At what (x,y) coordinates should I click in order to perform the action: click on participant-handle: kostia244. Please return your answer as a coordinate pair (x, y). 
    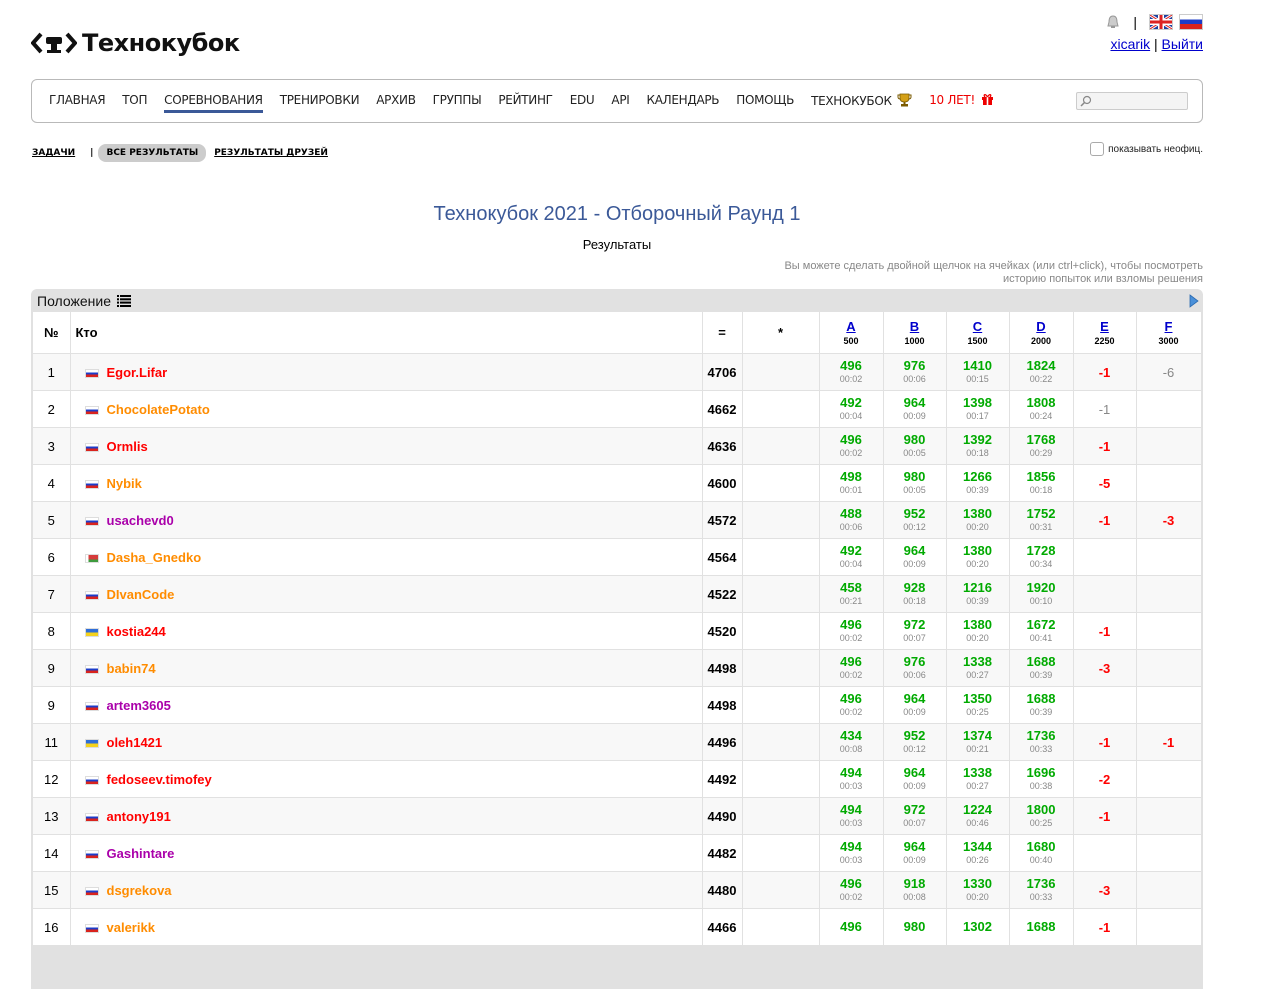
    Looking at the image, I should click on (136, 631).